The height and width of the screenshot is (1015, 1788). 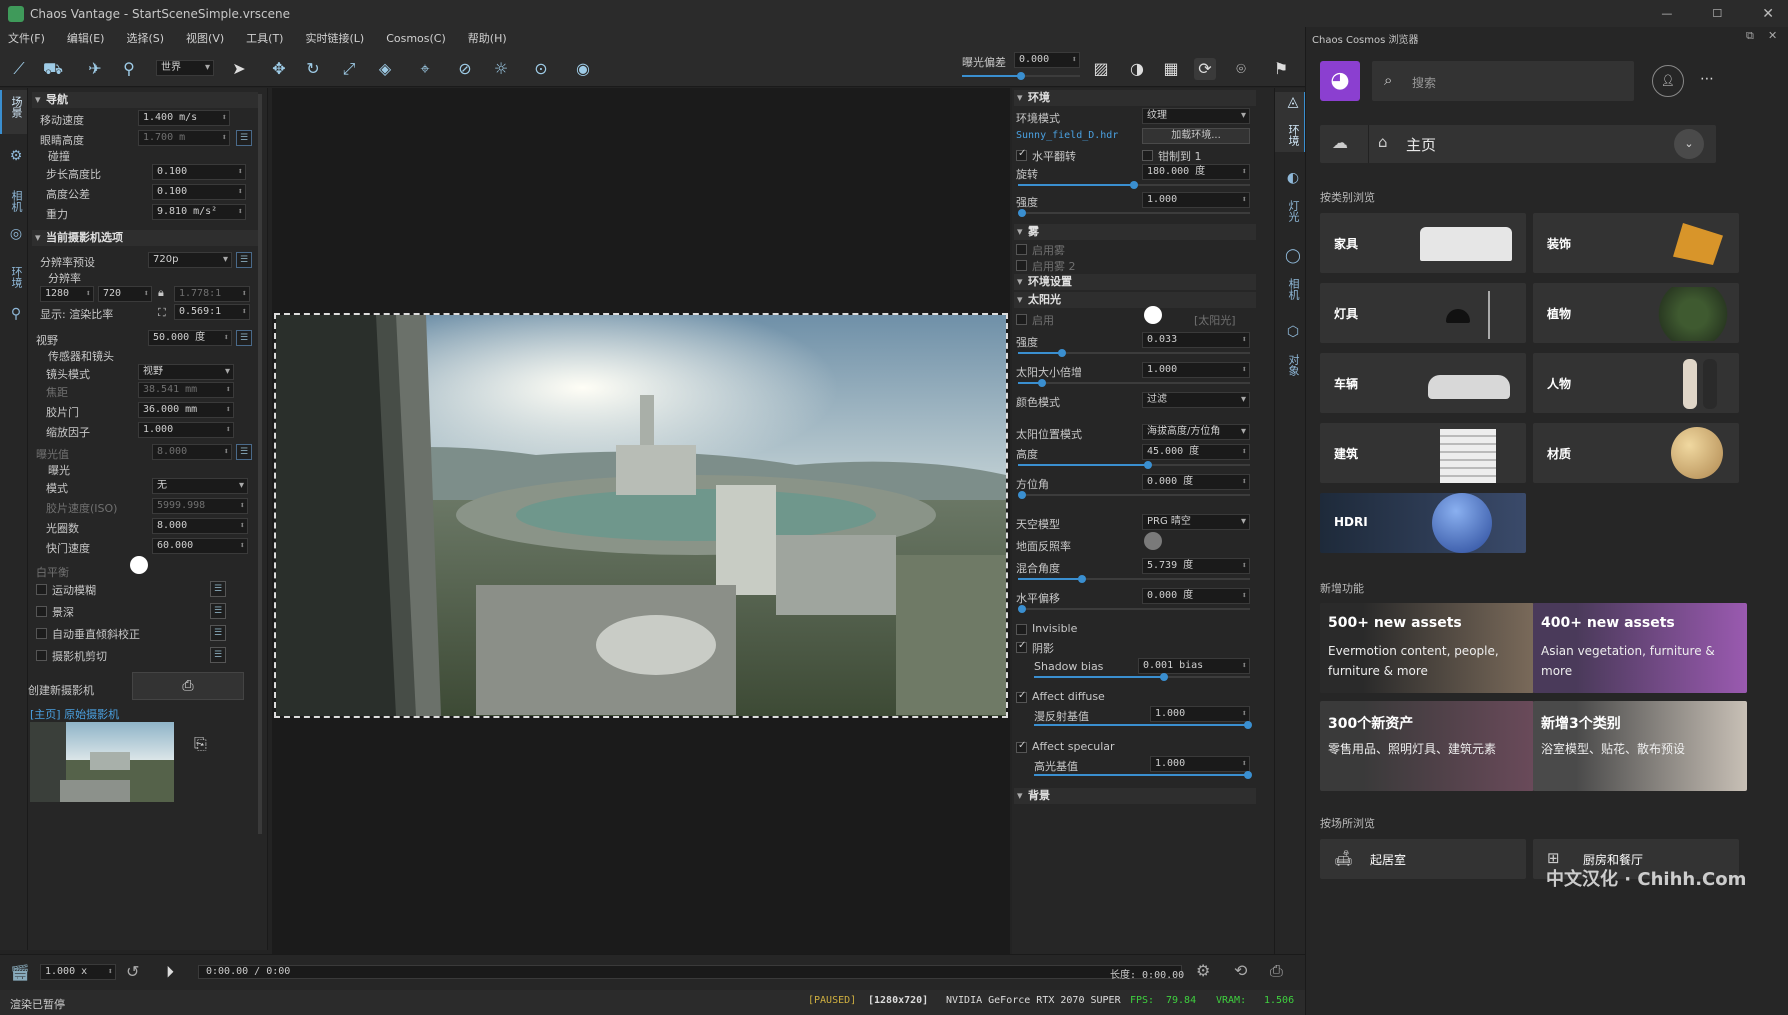 What do you see at coordinates (1668, 81) in the screenshot?
I see `user-icon: 👤︎` at bounding box center [1668, 81].